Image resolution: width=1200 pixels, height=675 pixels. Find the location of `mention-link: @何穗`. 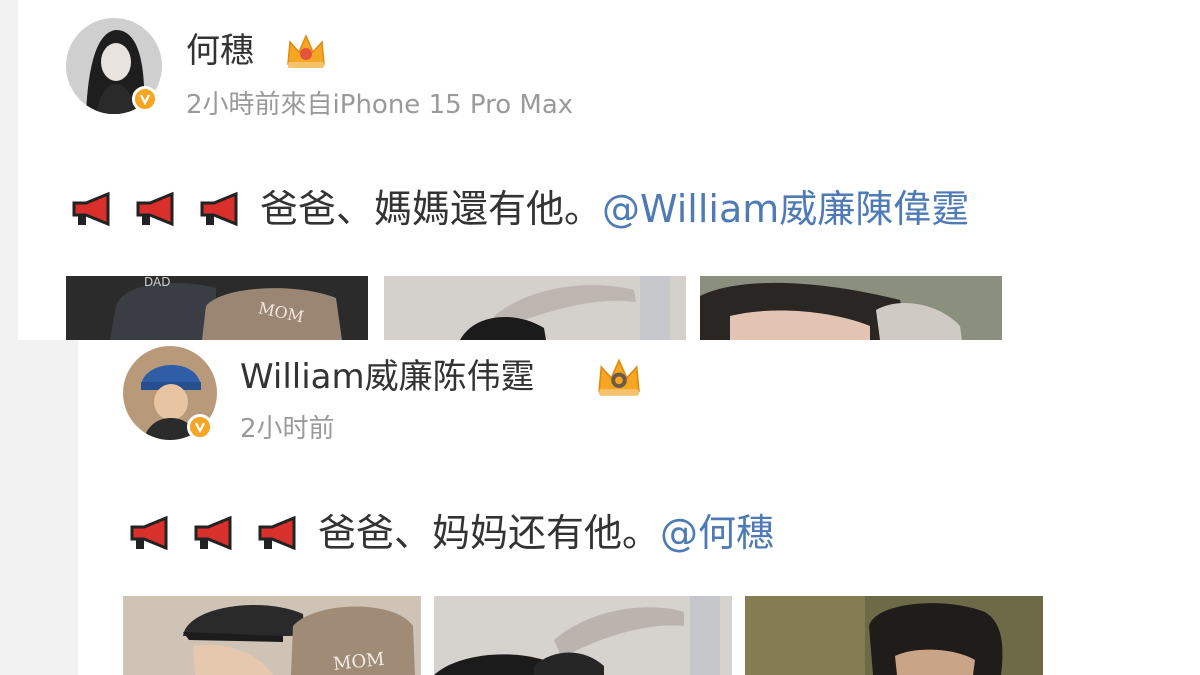

mention-link: @何穗 is located at coordinates (717, 533).